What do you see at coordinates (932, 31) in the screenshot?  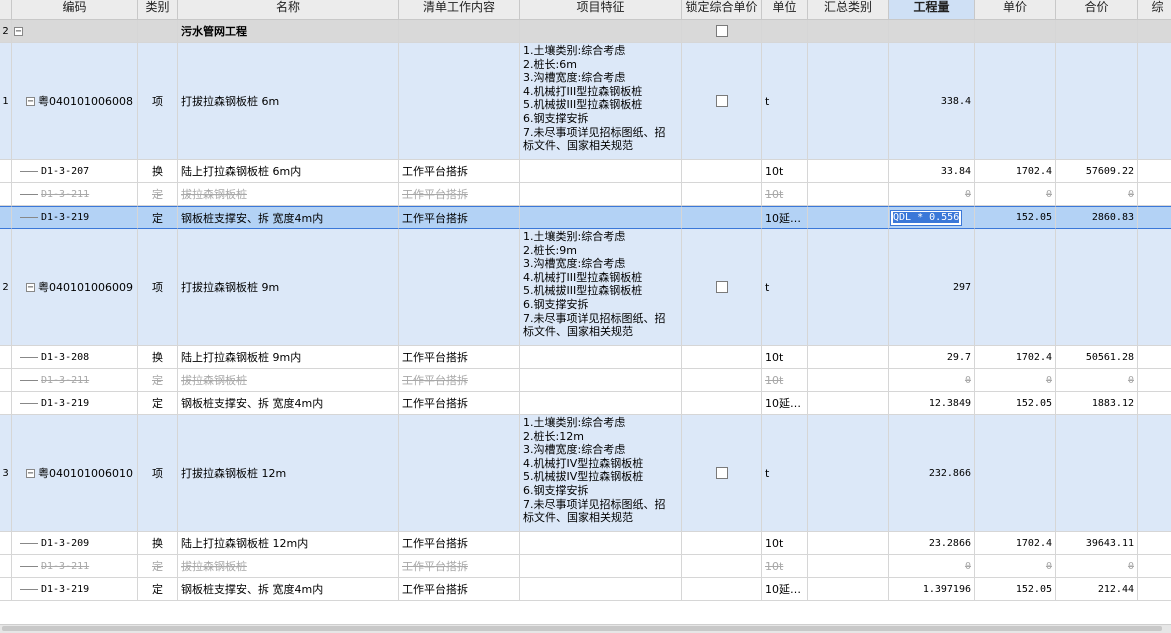 I see `quantity-cell` at bounding box center [932, 31].